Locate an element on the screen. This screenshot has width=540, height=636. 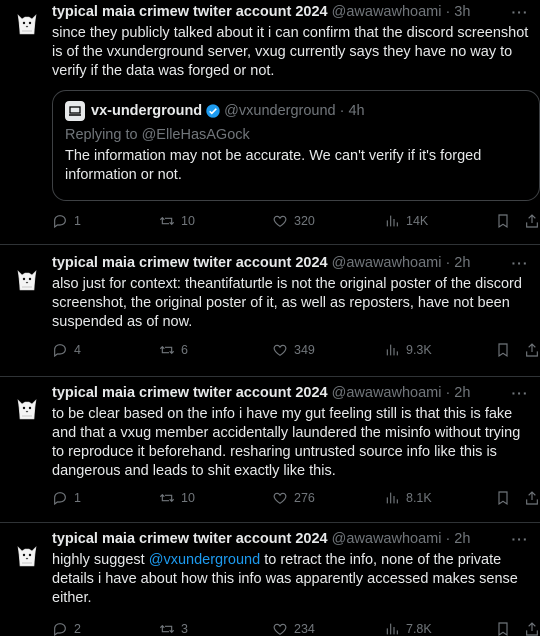
reply-count: 2 is located at coordinates (77, 629).